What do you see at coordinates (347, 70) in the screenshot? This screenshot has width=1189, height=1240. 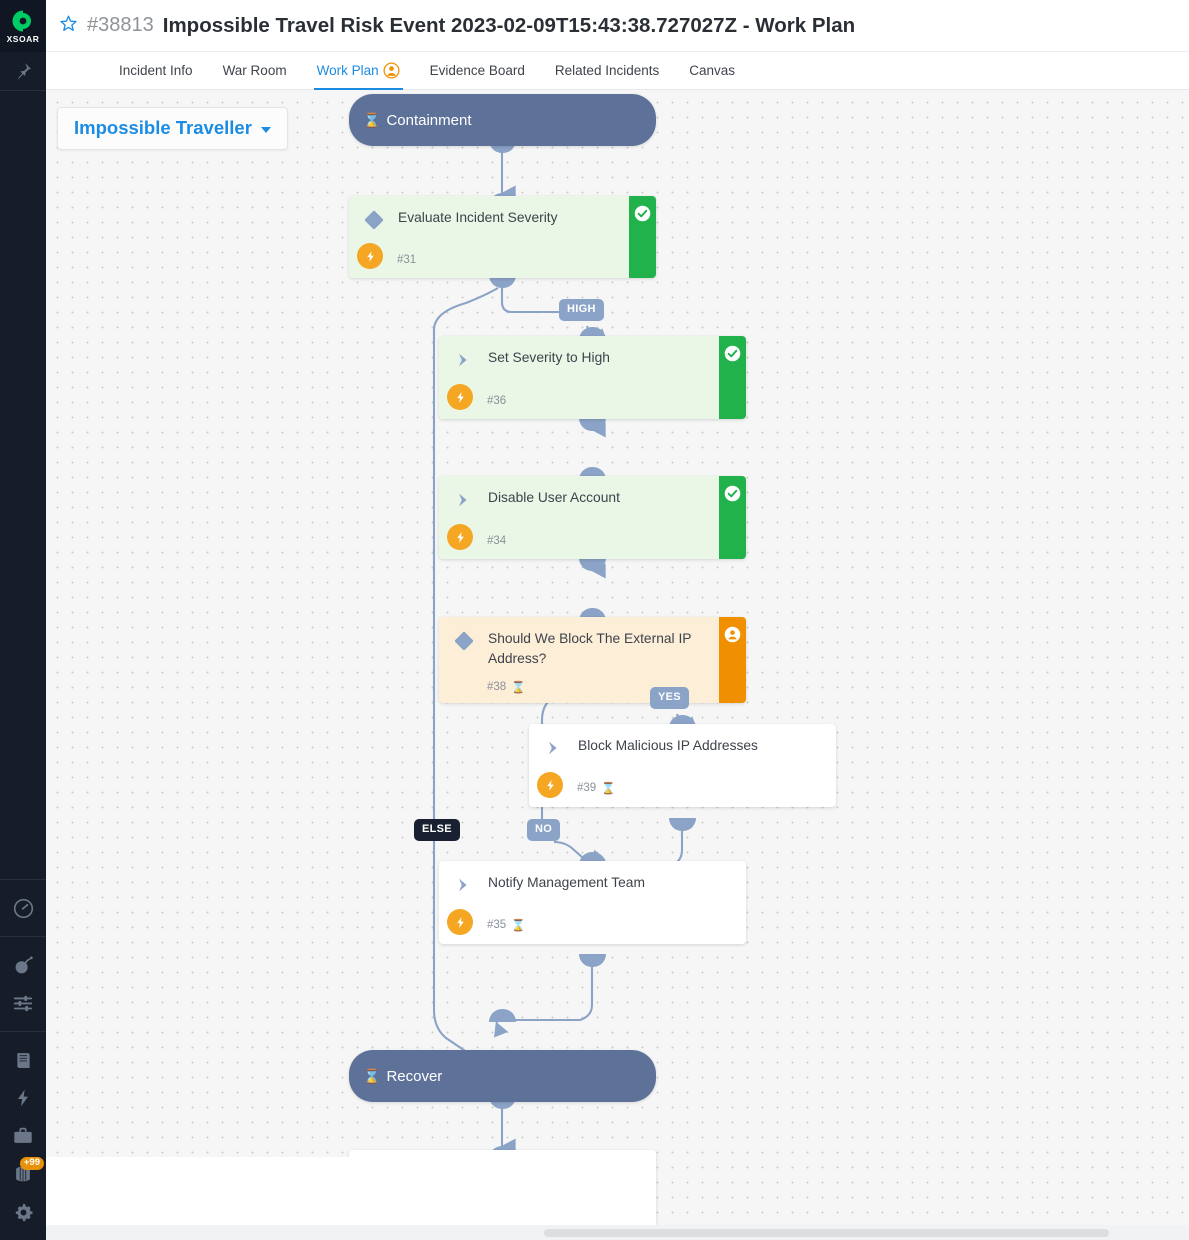 I see `tab-label: Work Plan` at bounding box center [347, 70].